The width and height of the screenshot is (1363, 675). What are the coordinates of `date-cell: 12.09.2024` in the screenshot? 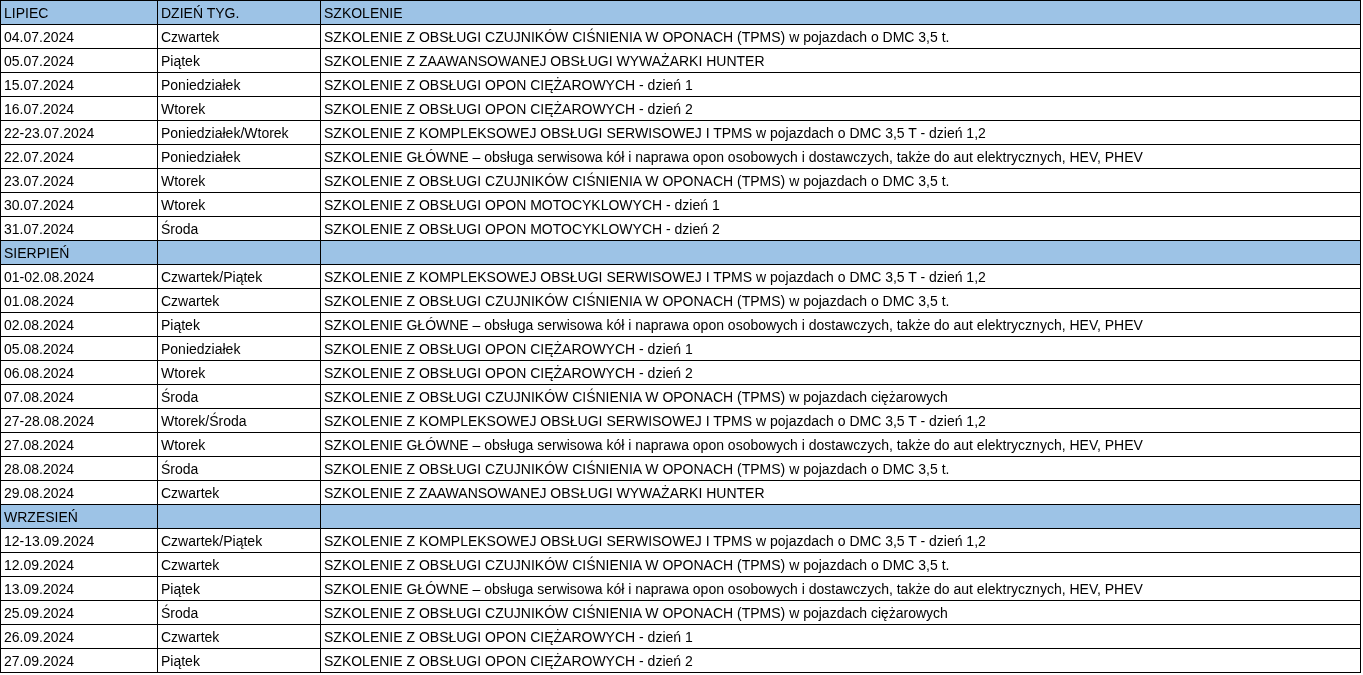 It's located at (79, 564).